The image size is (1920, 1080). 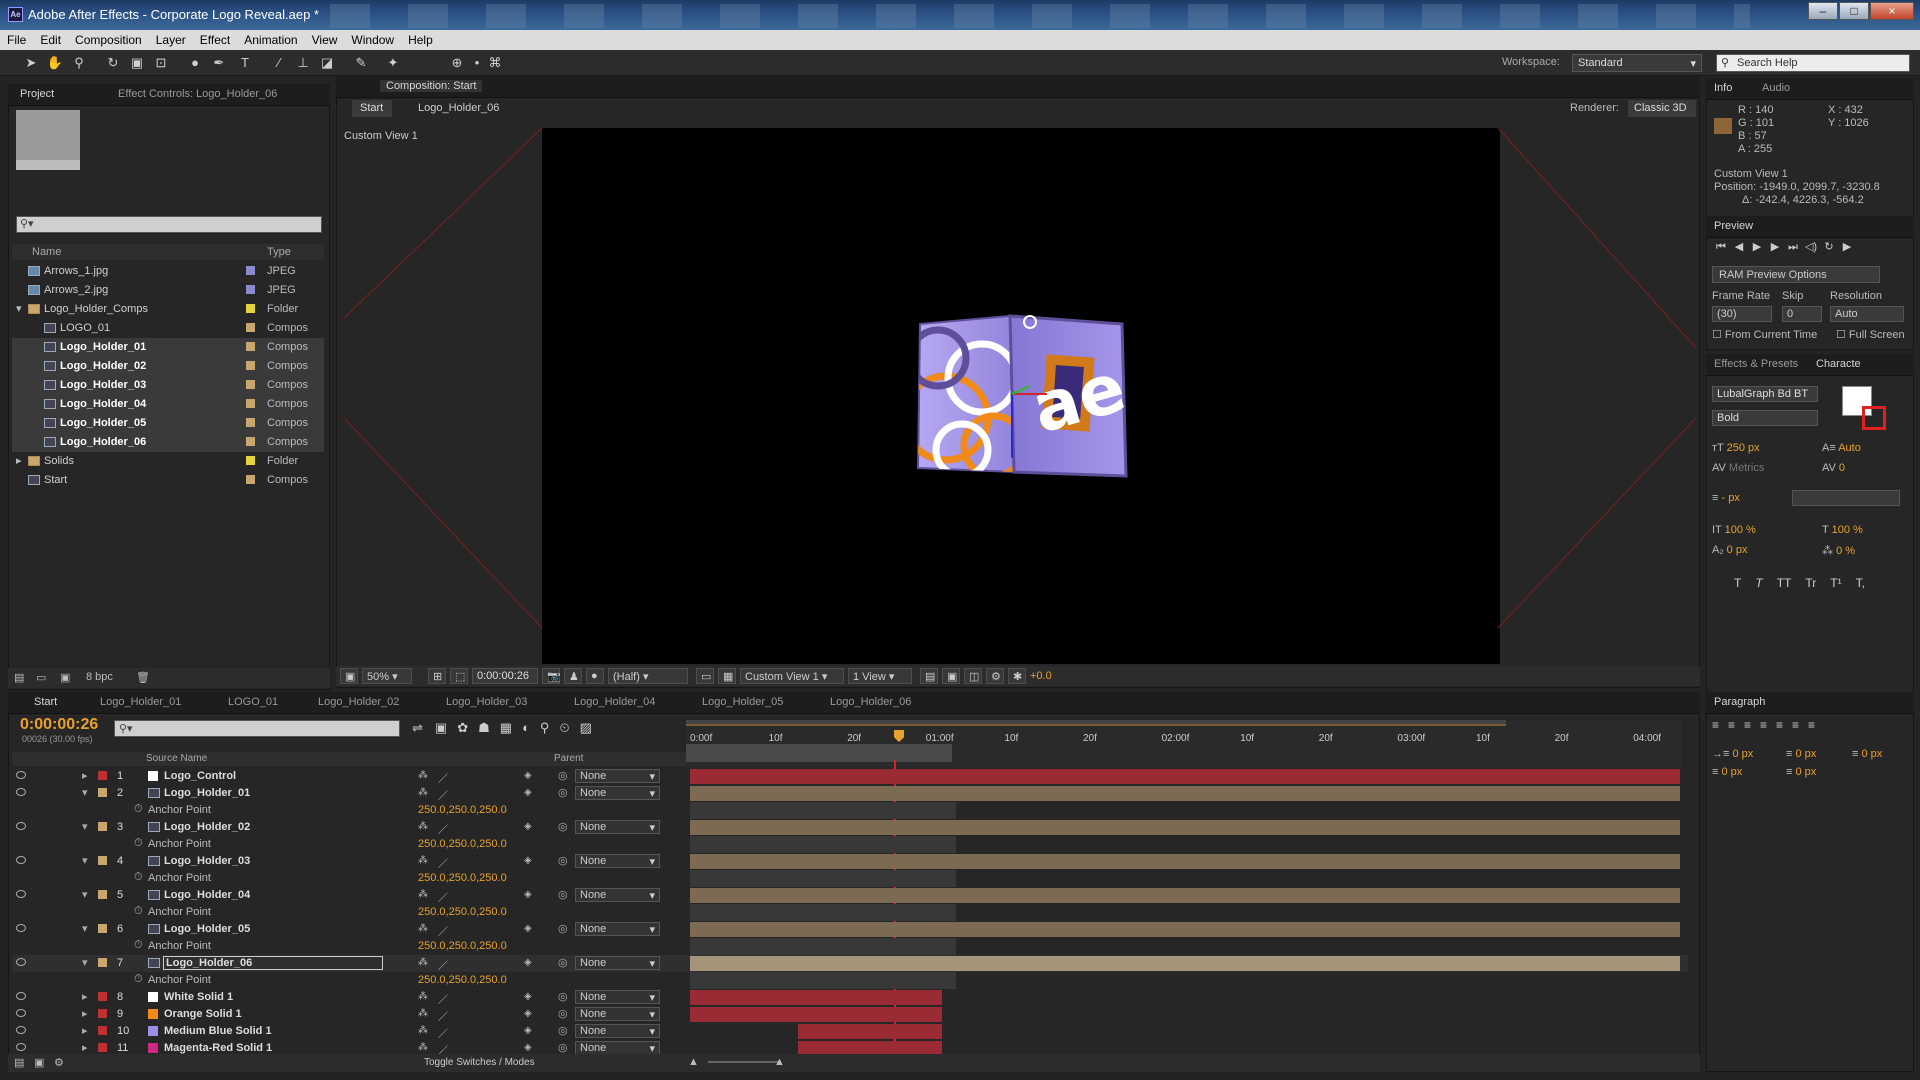 I want to click on layer-row: ▾ 4 Logo_Holder_03 ⁂ ／ ◈ ◎ None ▾, so click(x=850, y=861).